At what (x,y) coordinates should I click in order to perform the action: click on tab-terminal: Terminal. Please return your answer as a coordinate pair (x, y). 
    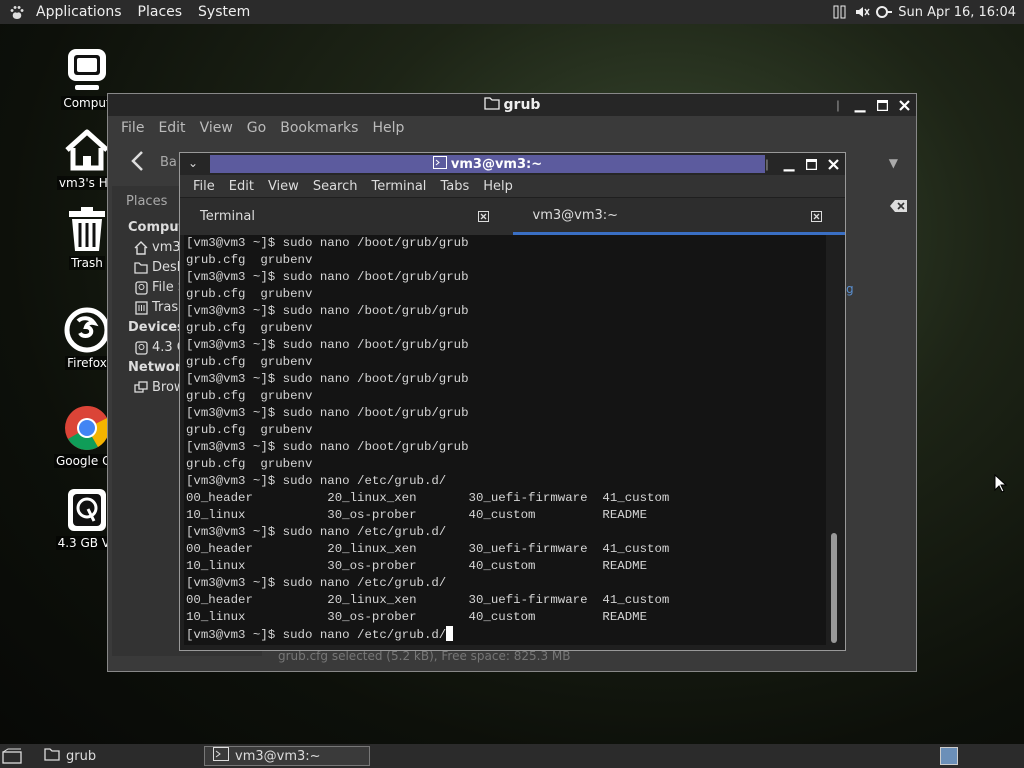
    Looking at the image, I should click on (346, 216).